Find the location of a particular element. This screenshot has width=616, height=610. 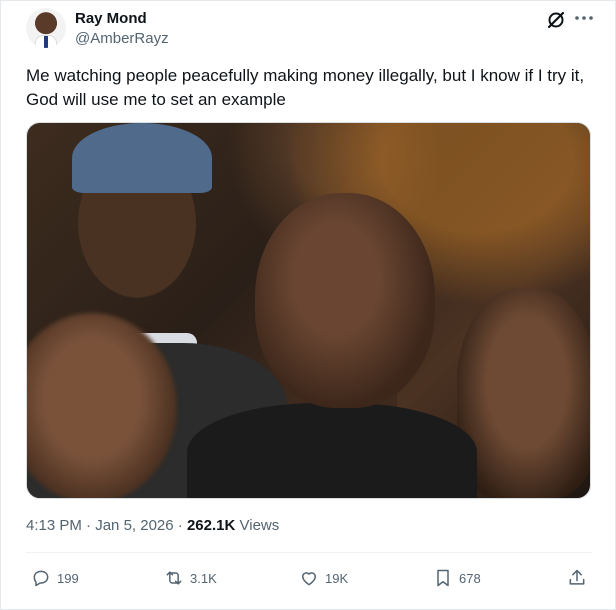

retweet-button: 3.1K is located at coordinates (190, 578).